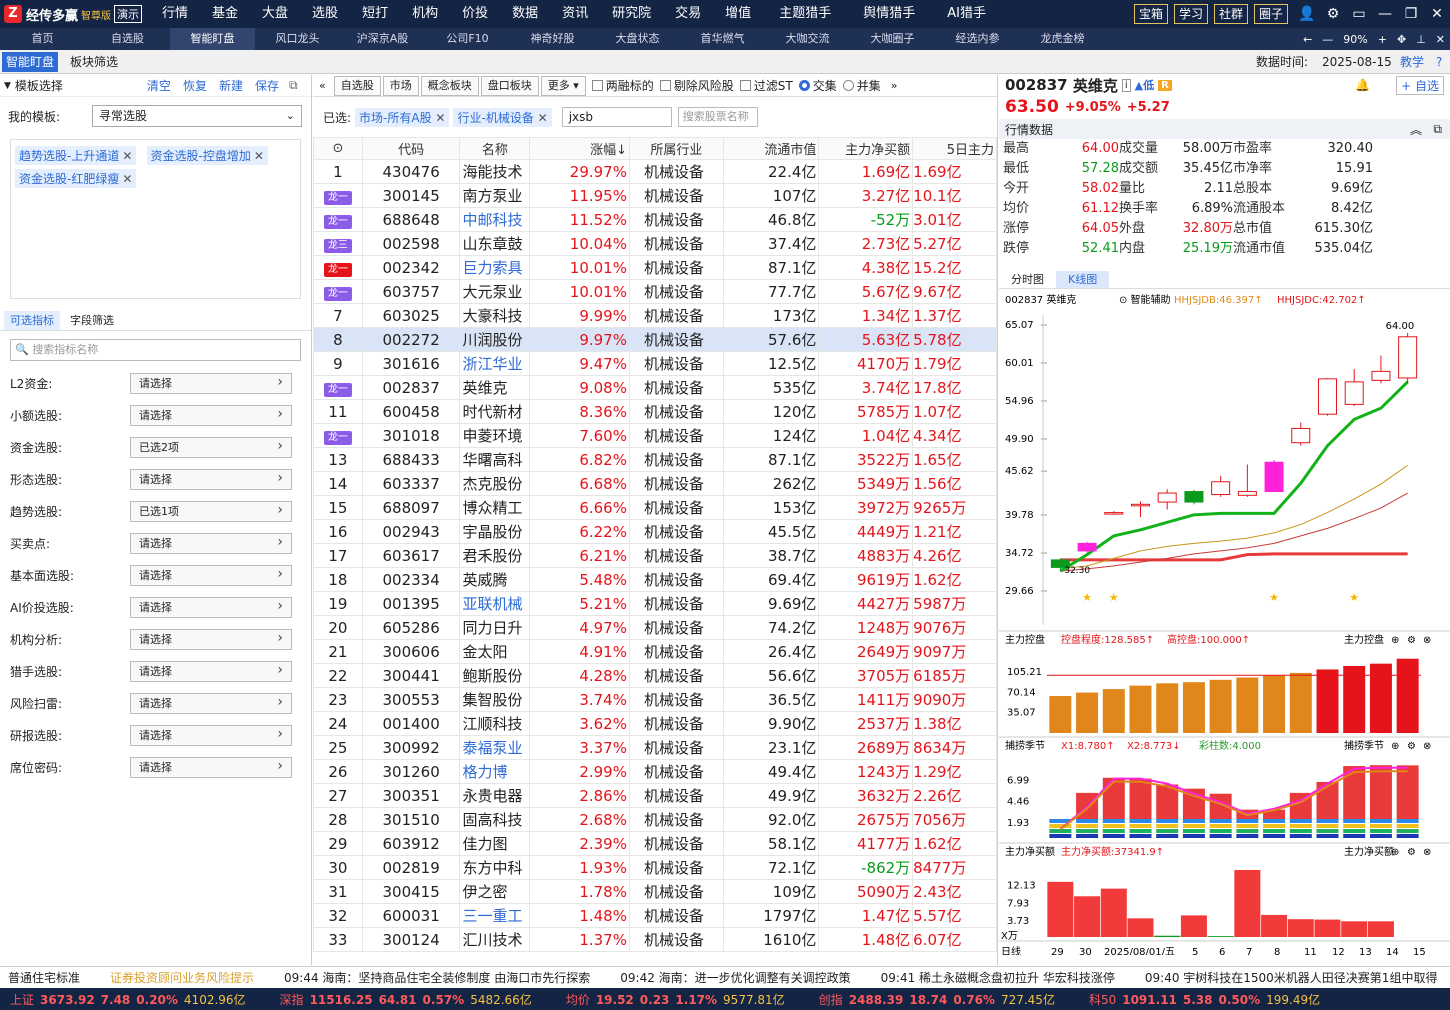 This screenshot has height=1010, width=1450. What do you see at coordinates (495, 411) in the screenshot?
I see `stock-name: 时代新材` at bounding box center [495, 411].